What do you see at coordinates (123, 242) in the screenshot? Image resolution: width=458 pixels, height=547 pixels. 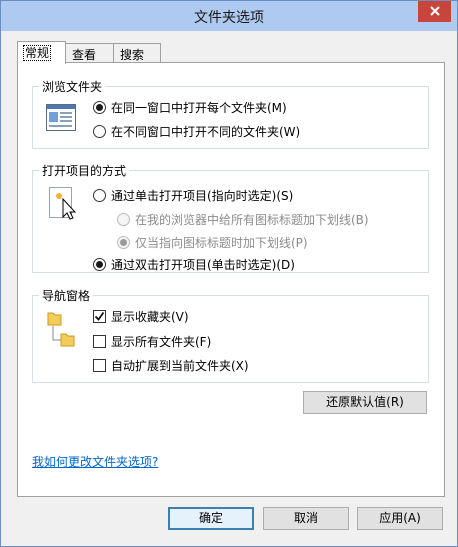 I see `underline-point-radio` at bounding box center [123, 242].